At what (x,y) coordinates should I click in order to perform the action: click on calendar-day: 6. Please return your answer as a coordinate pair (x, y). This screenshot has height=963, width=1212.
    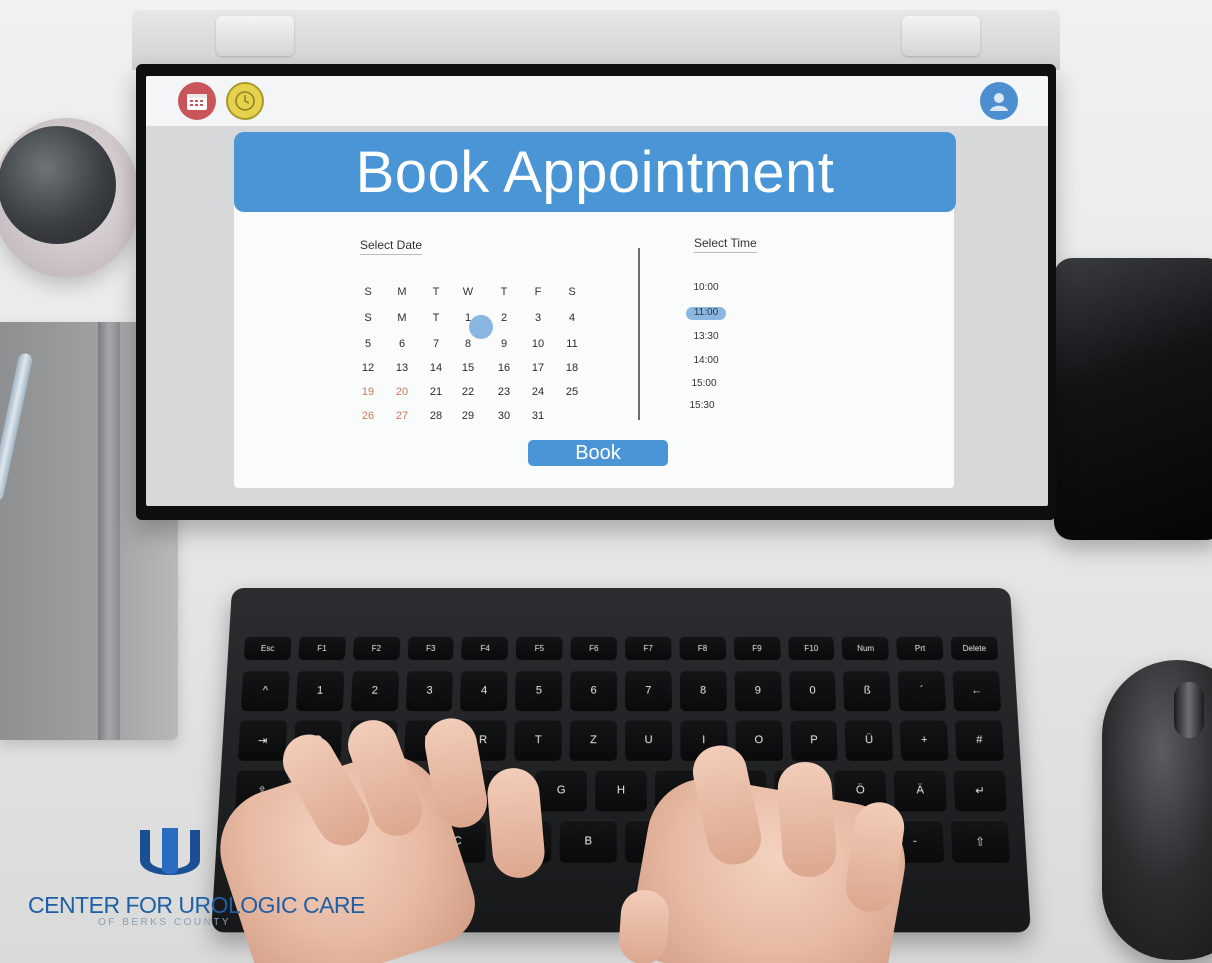
    Looking at the image, I should click on (402, 344).